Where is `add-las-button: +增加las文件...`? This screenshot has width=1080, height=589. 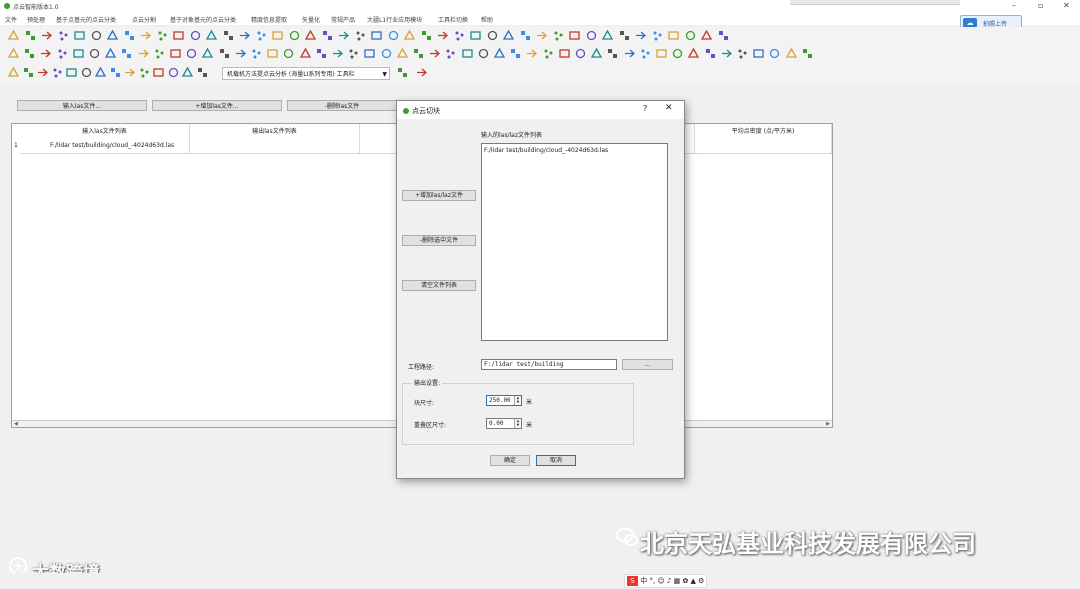
add-las-button: +增加las文件... is located at coordinates (217, 105).